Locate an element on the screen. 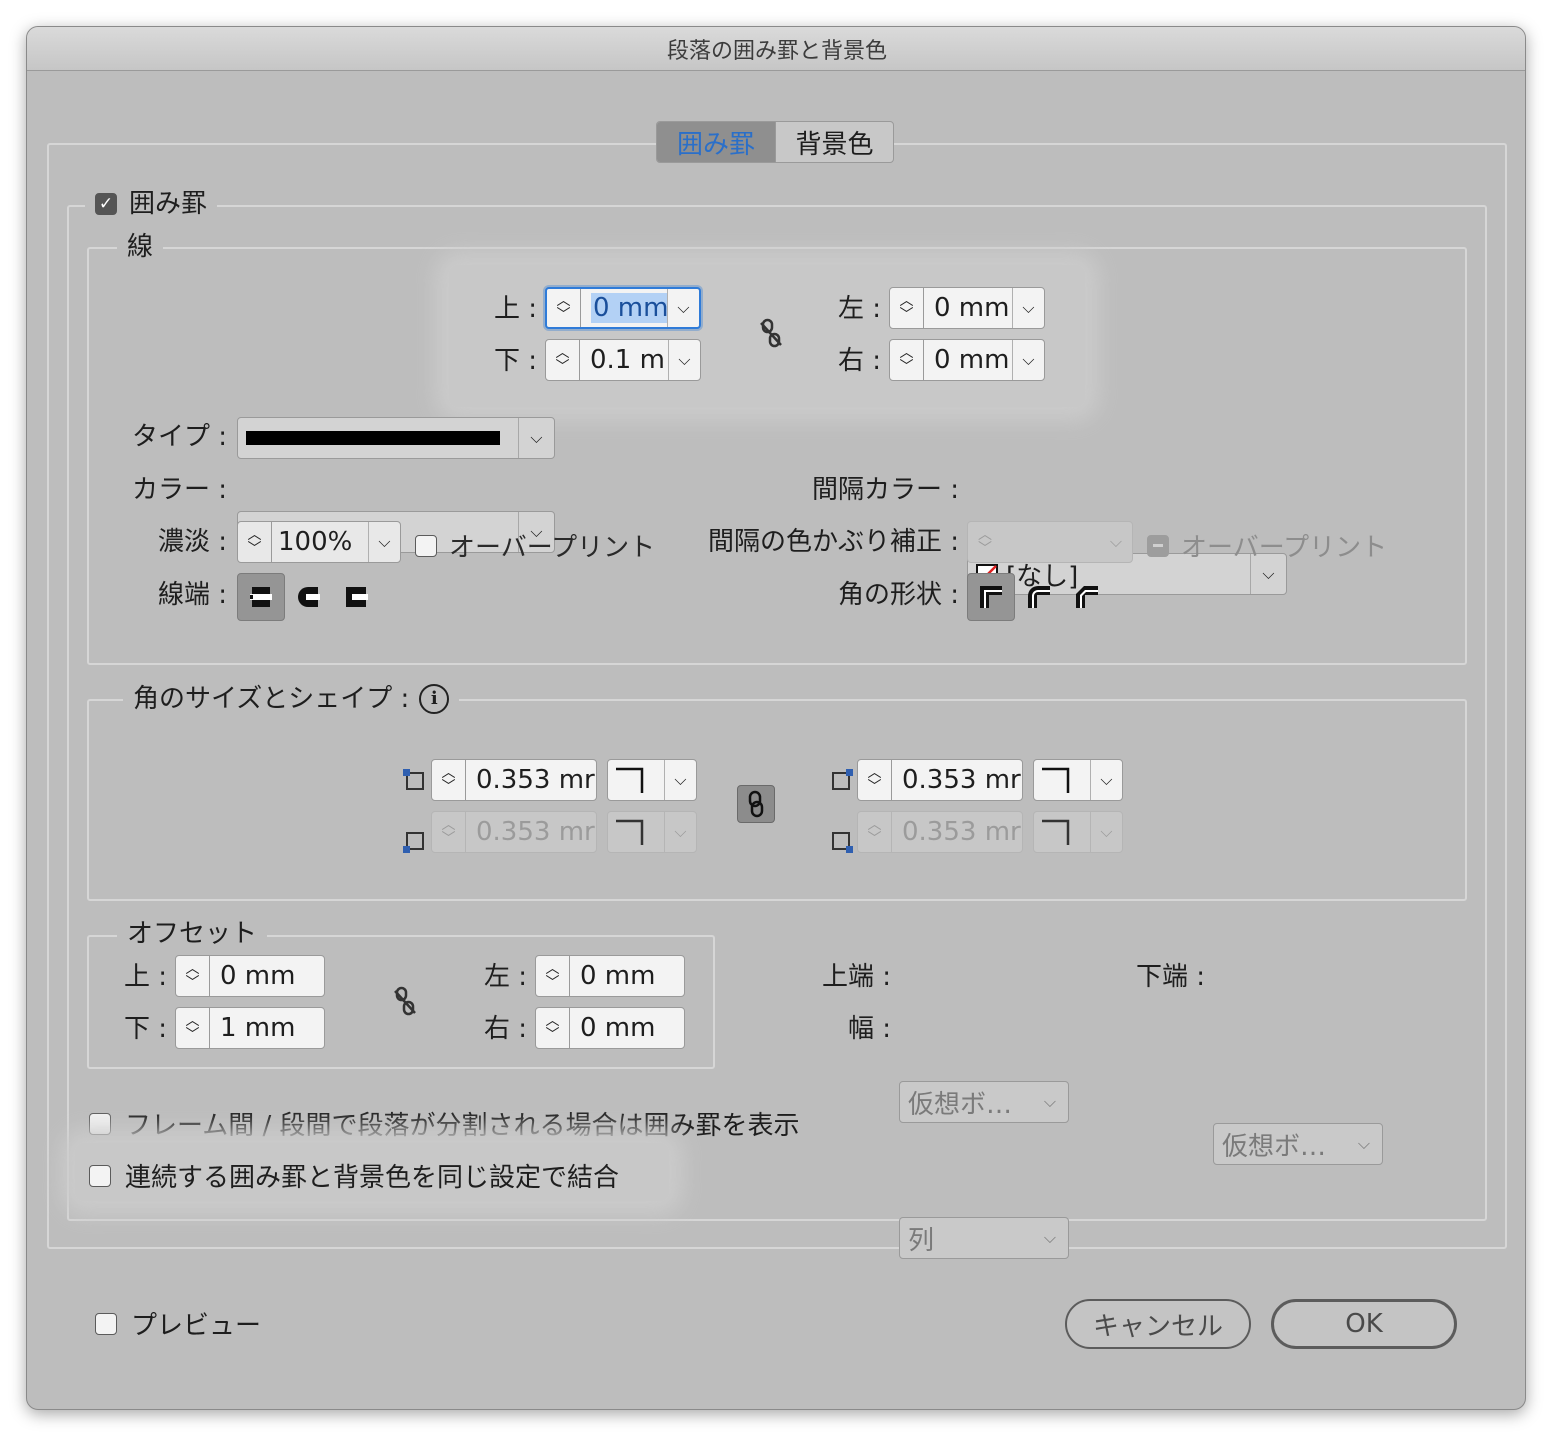 Image resolution: width=1553 pixels, height=1437 pixels. top-right-corner-shape-dropdown: ⌵ is located at coordinates (1078, 780).